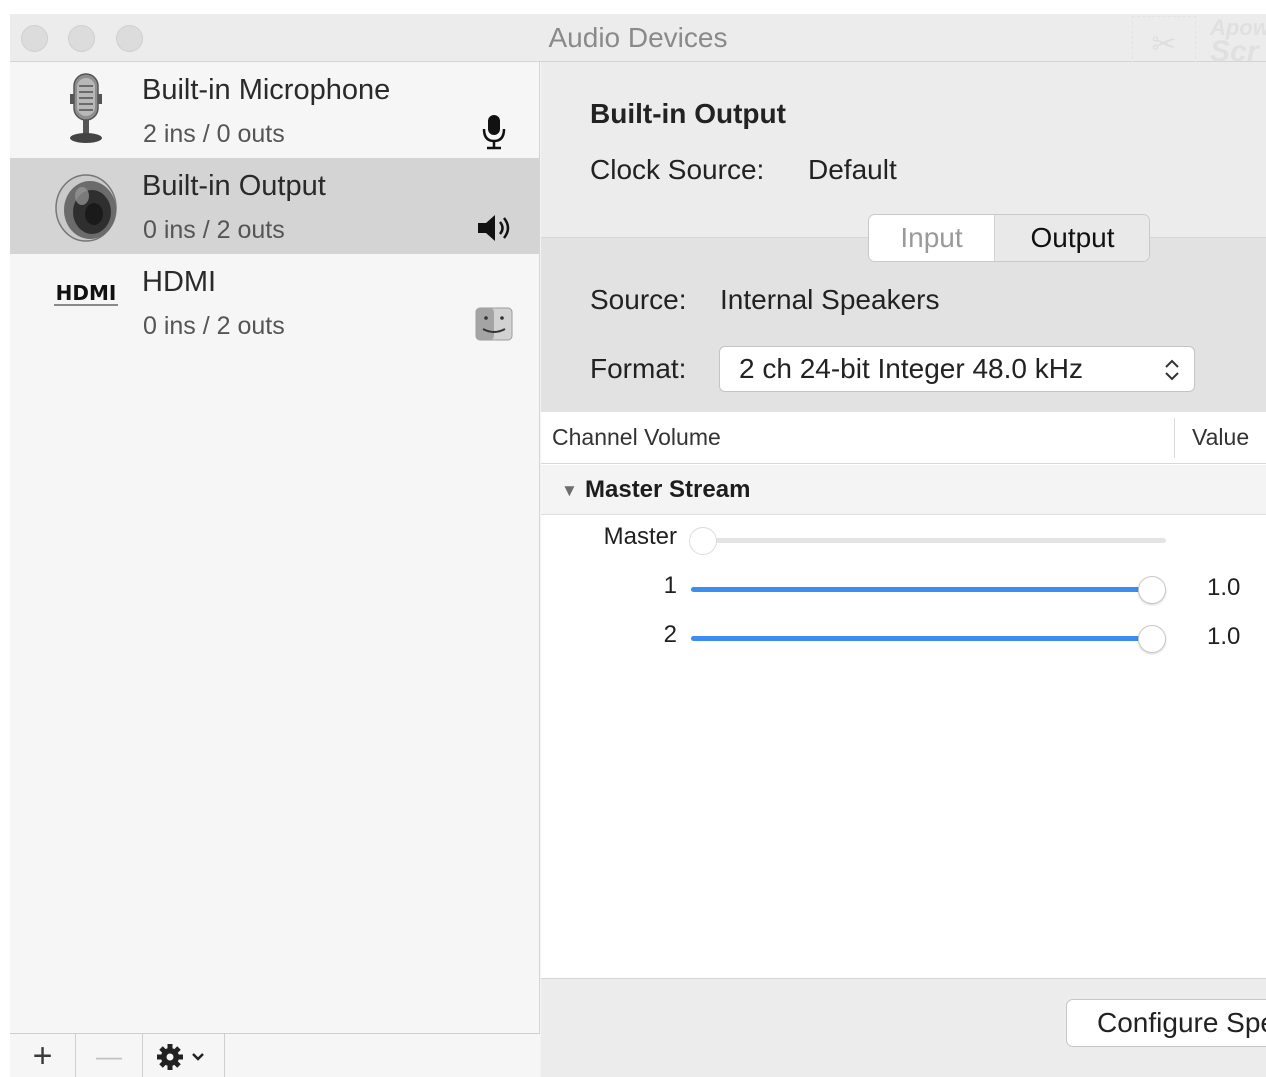  Describe the element at coordinates (1174, 438) in the screenshot. I see `column-divider` at that location.